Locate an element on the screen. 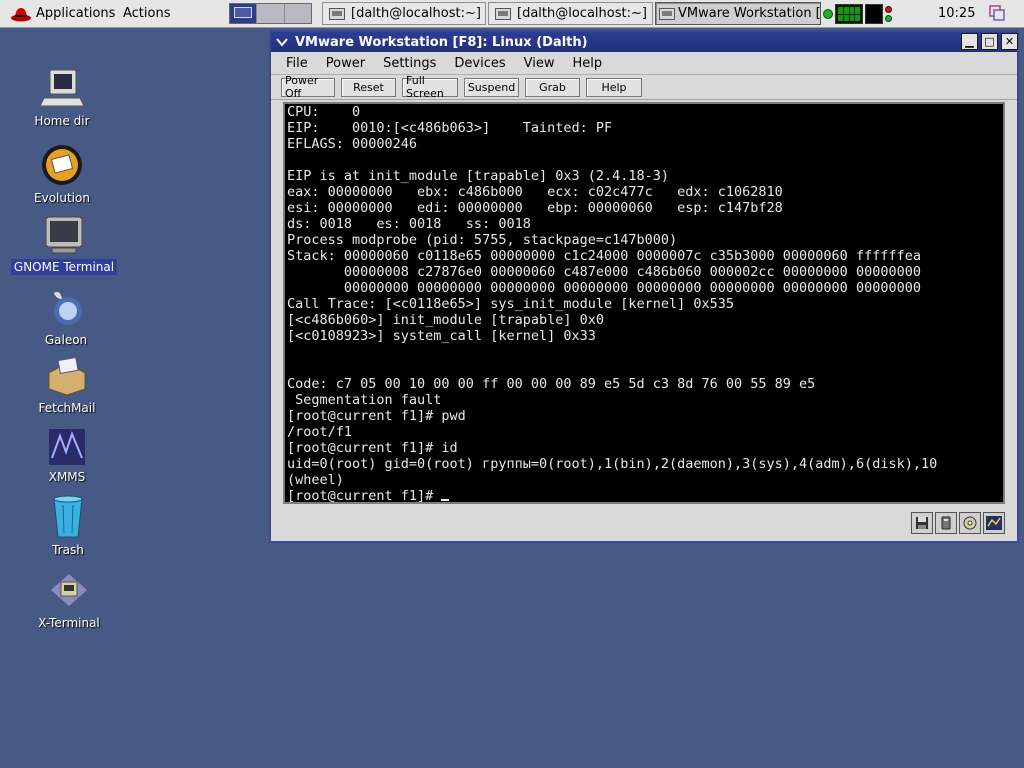  console-line: [root@current f1]# id is located at coordinates (372, 448).